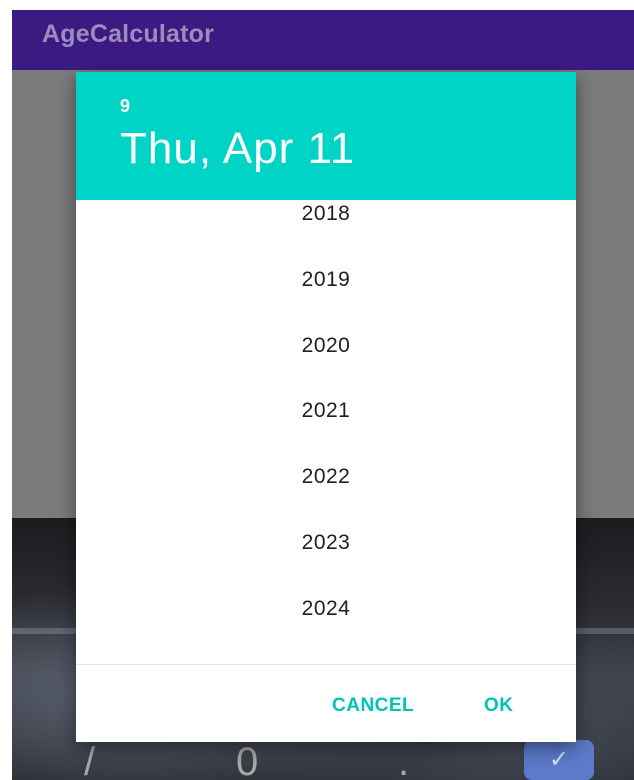 Image resolution: width=634 pixels, height=780 pixels. Describe the element at coordinates (499, 706) in the screenshot. I see `ok-button: OK` at that location.